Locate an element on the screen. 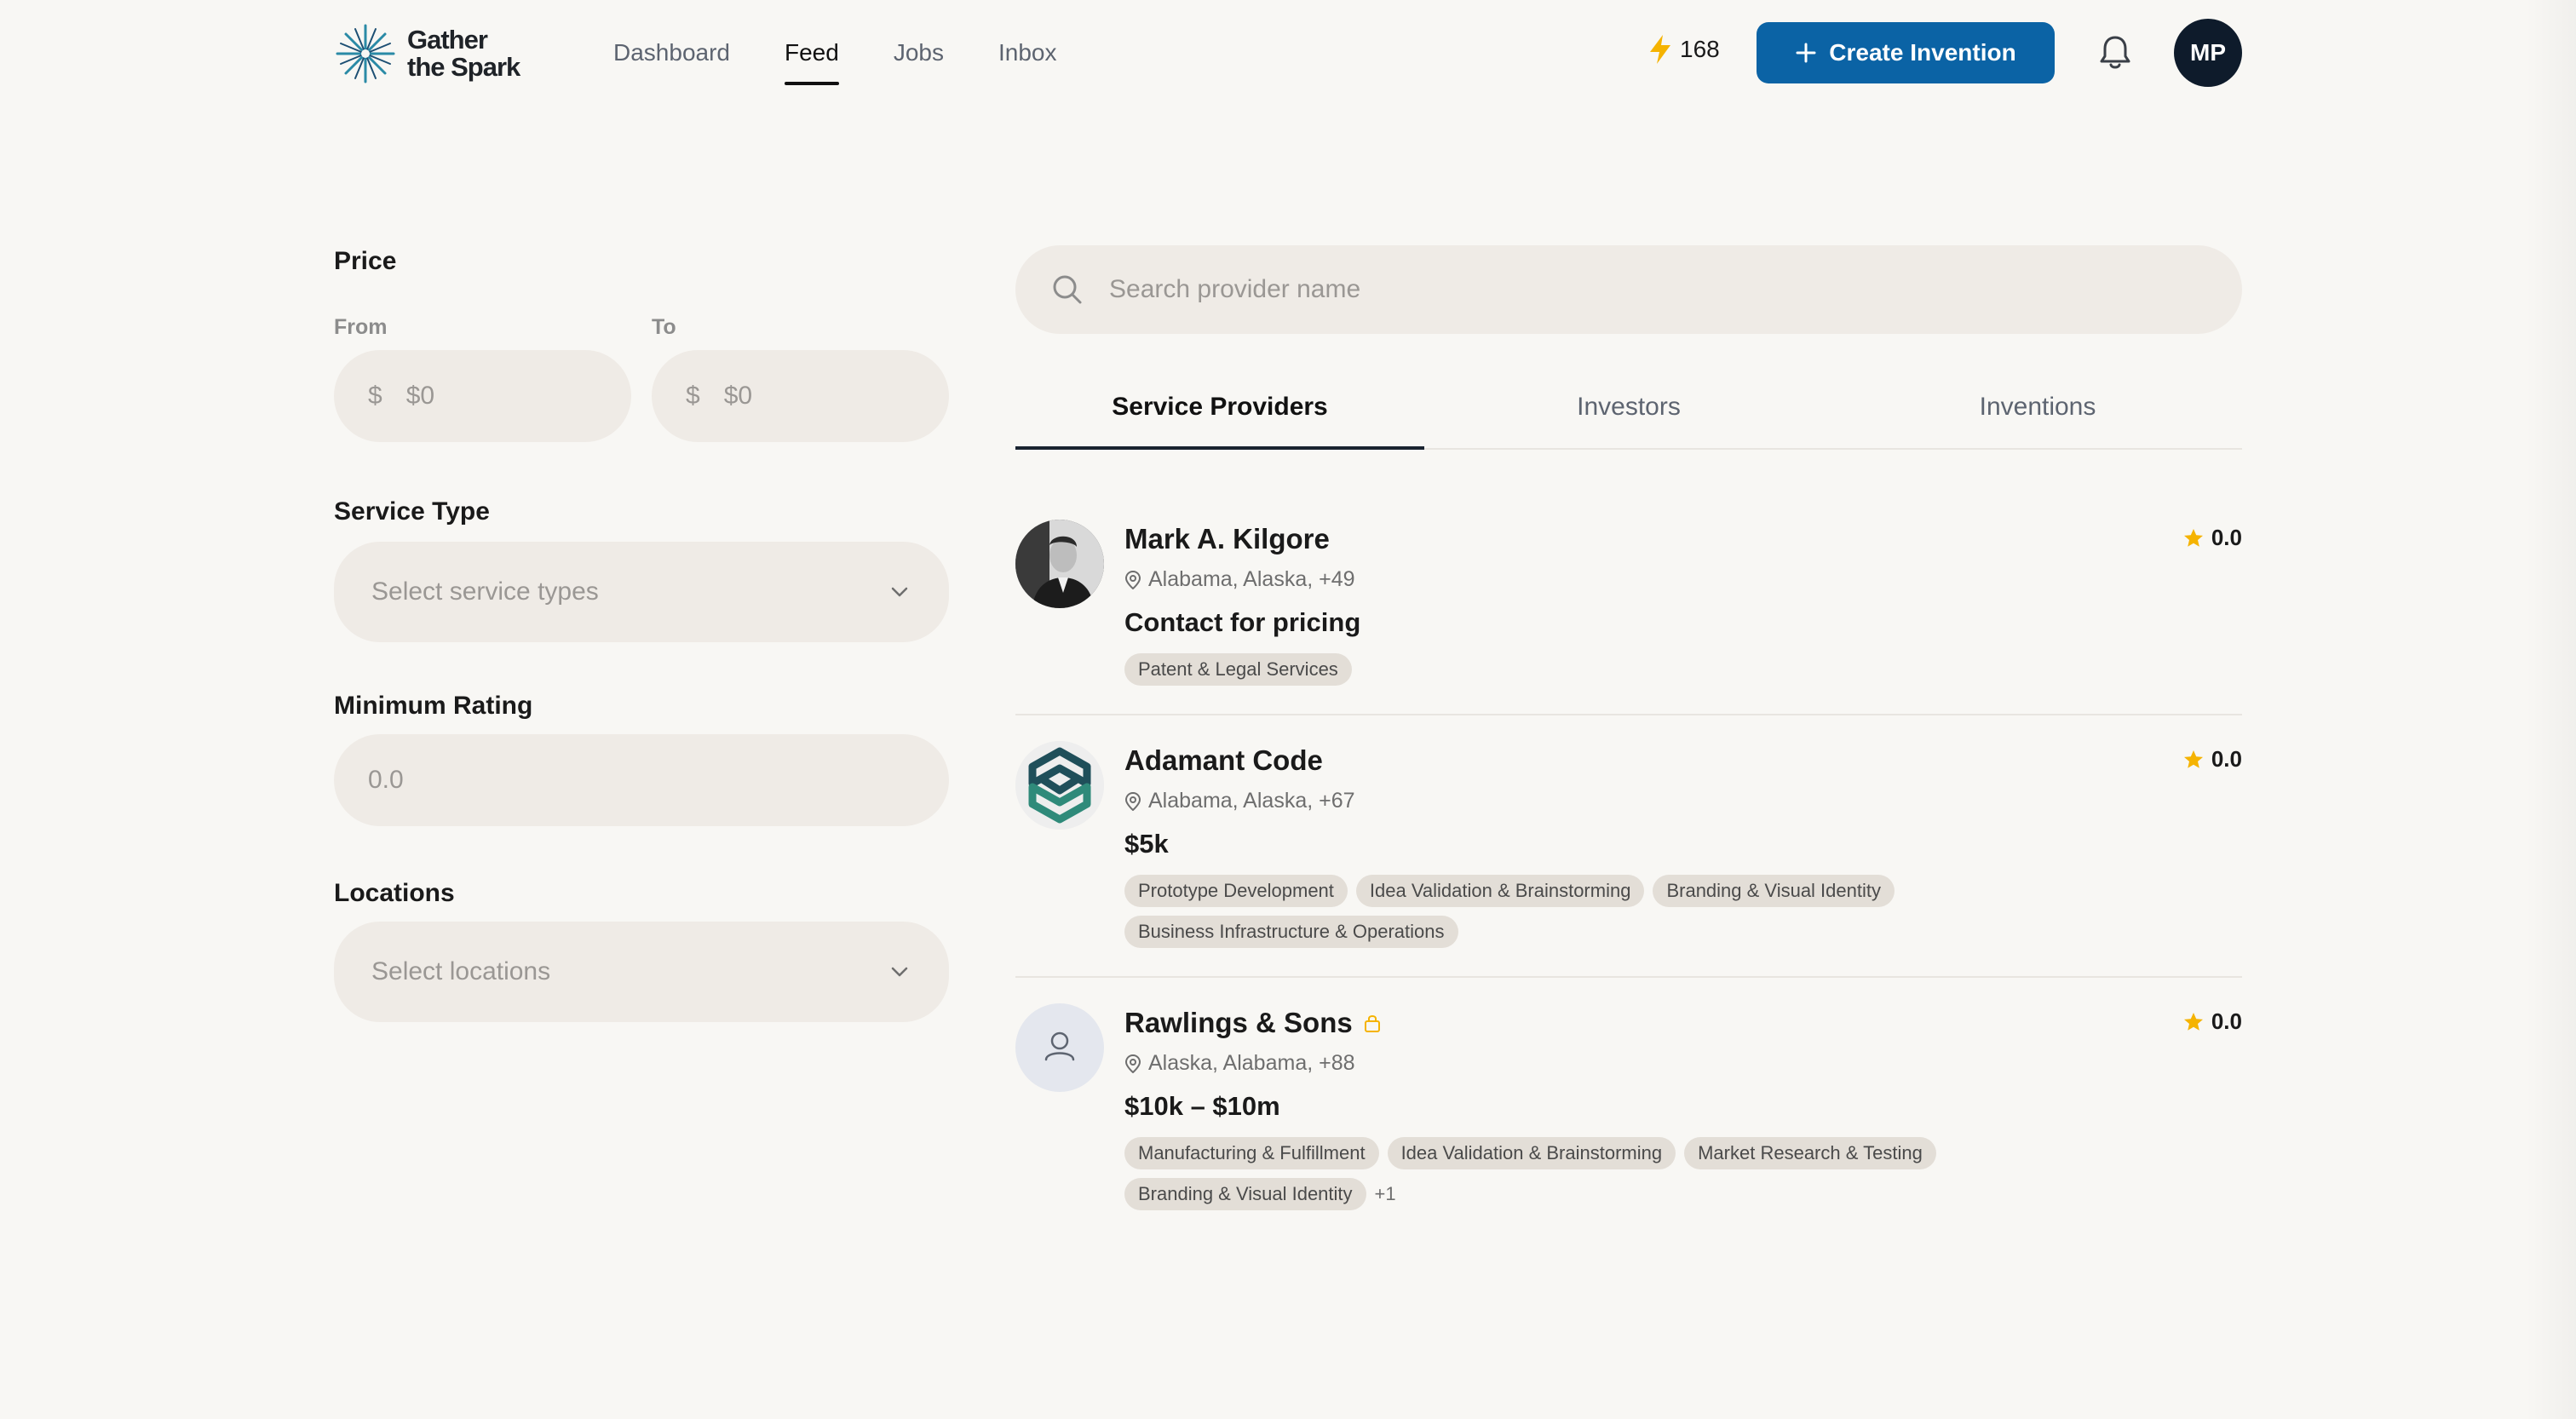 The width and height of the screenshot is (2576, 1419). service-type-placeholder: Select service types is located at coordinates (485, 591).